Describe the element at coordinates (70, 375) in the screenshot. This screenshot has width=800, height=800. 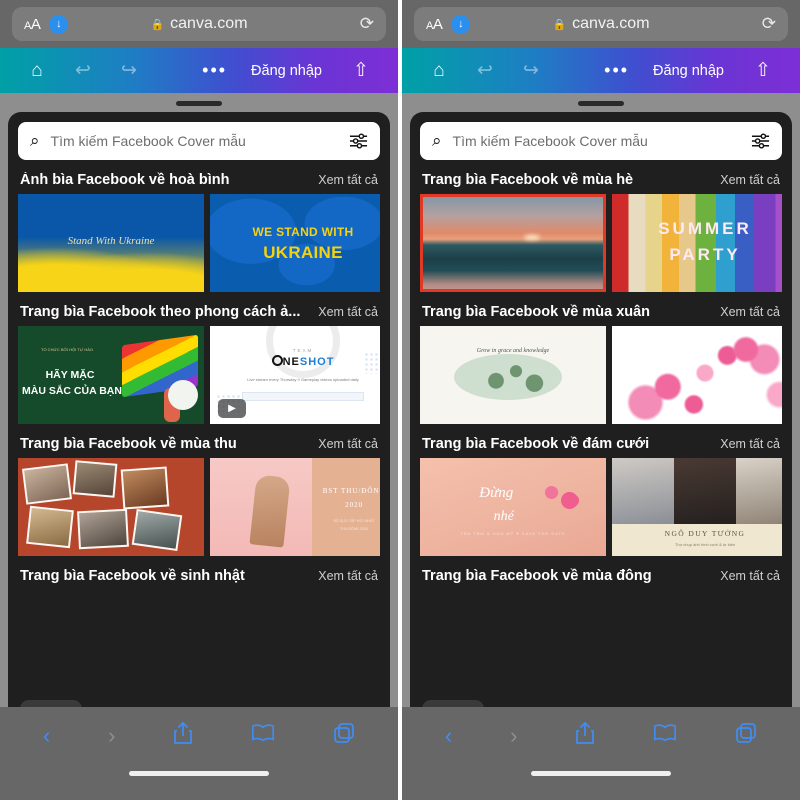
I see `template-line1: HÃY MẶC` at that location.